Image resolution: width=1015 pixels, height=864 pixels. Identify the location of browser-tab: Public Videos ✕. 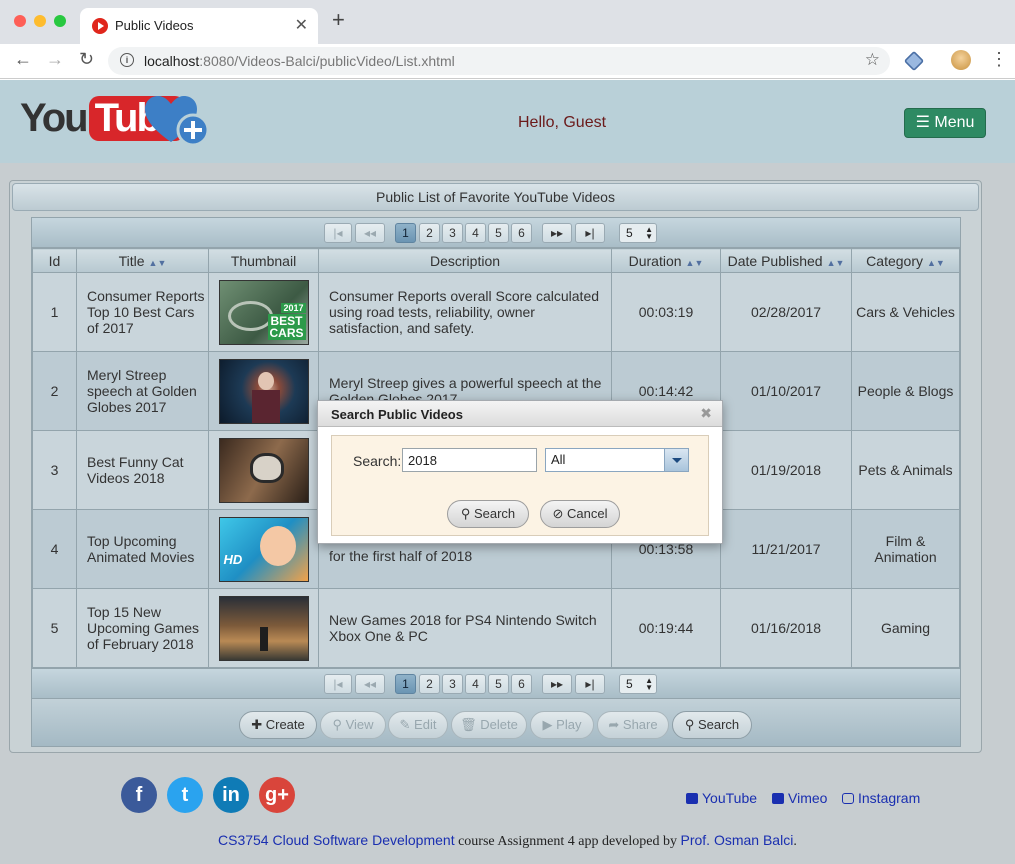
(199, 26).